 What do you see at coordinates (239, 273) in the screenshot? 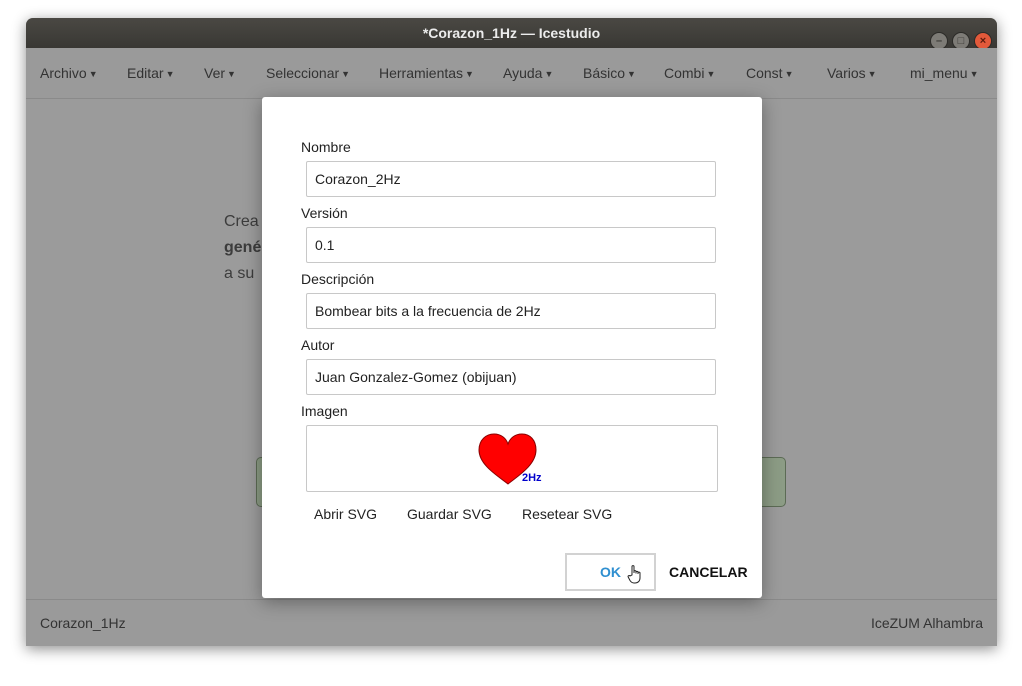
I see `background-text-line-3: a su` at bounding box center [239, 273].